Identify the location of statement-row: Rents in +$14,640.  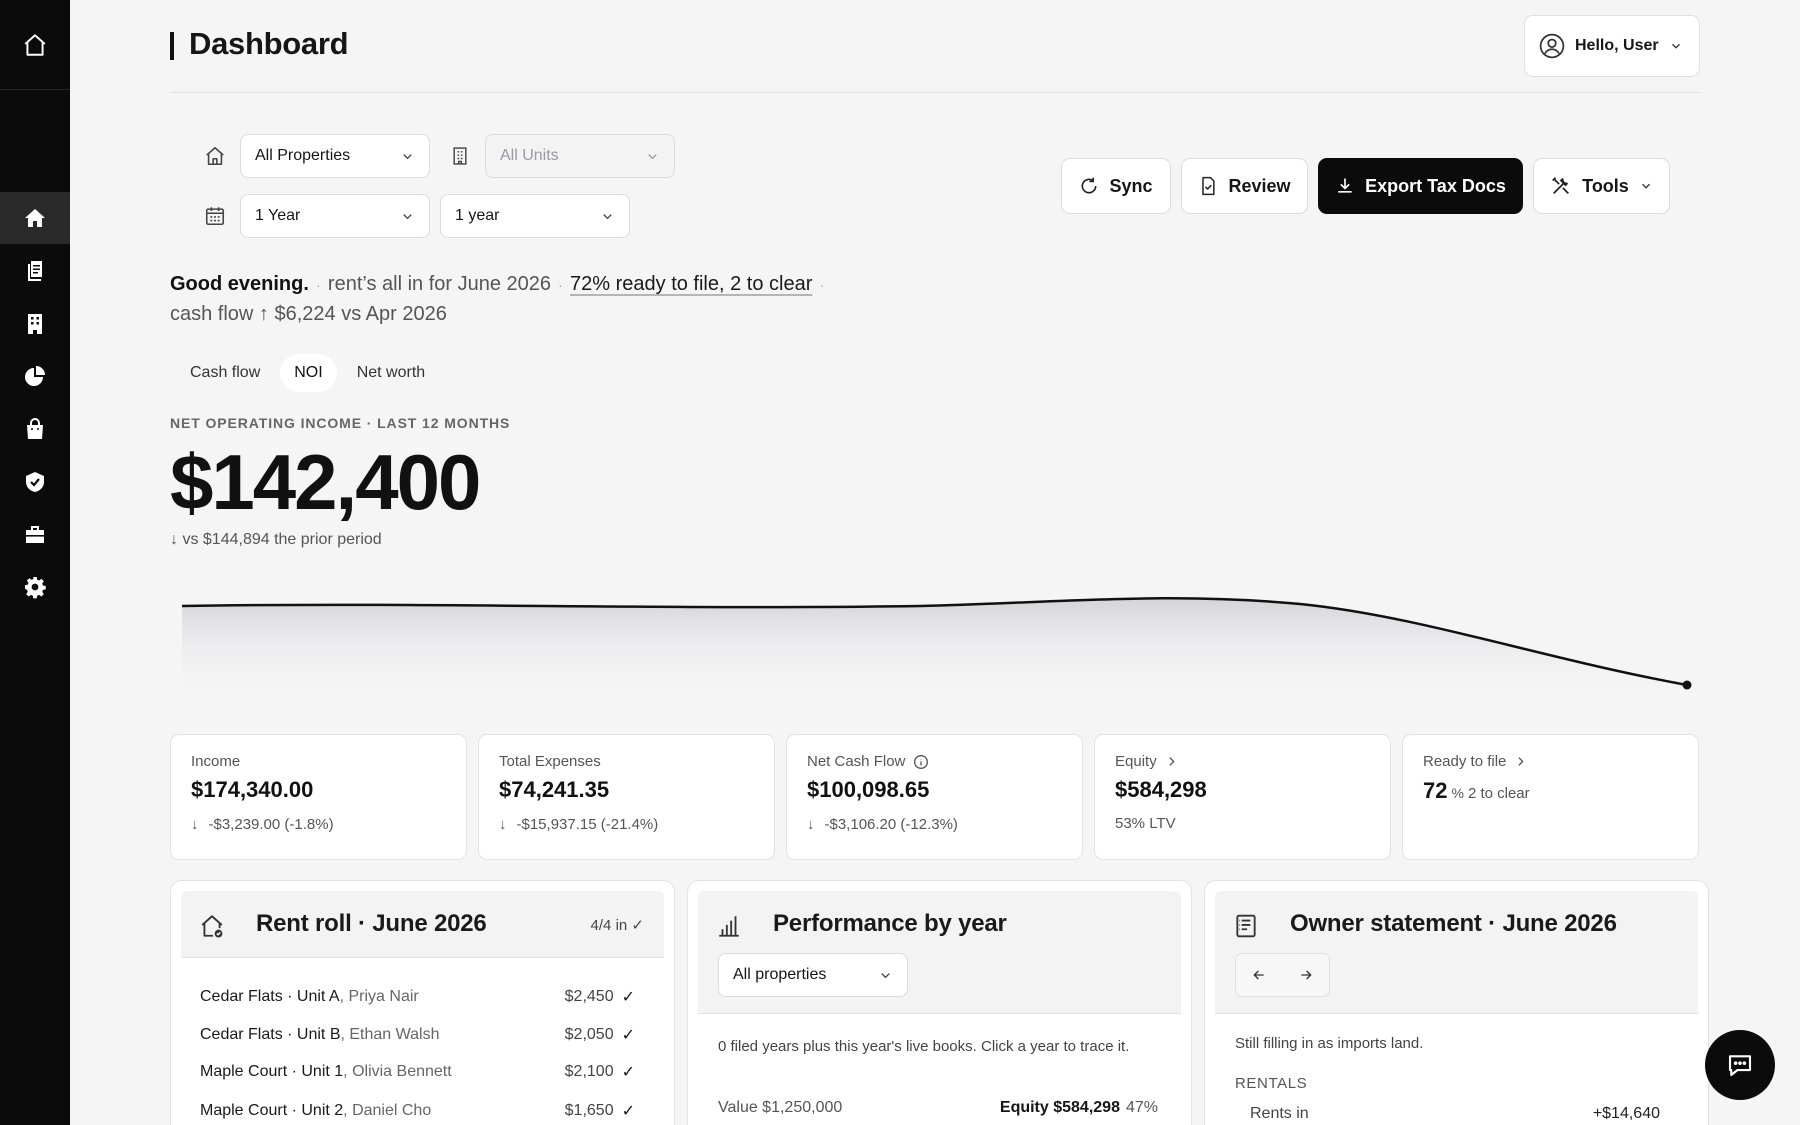
(1455, 1114).